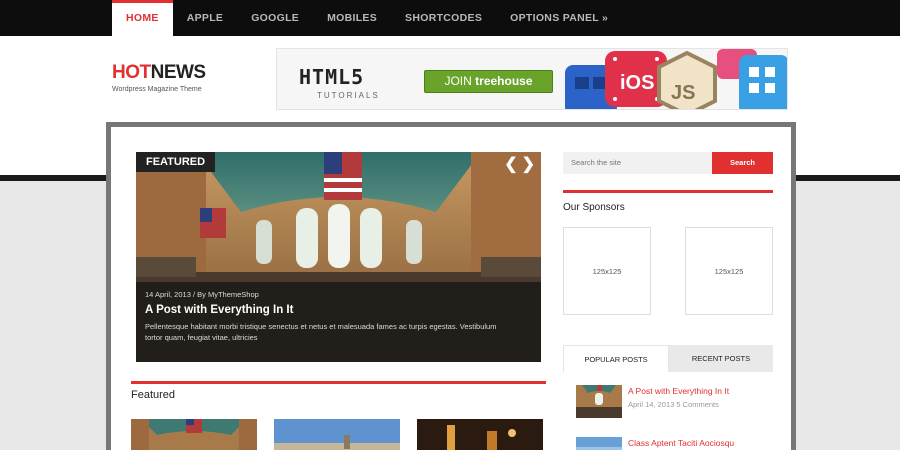 The width and height of the screenshot is (900, 450). What do you see at coordinates (559, 18) in the screenshot?
I see `nav-item-options-panel: OPTIONS PANEL »` at bounding box center [559, 18].